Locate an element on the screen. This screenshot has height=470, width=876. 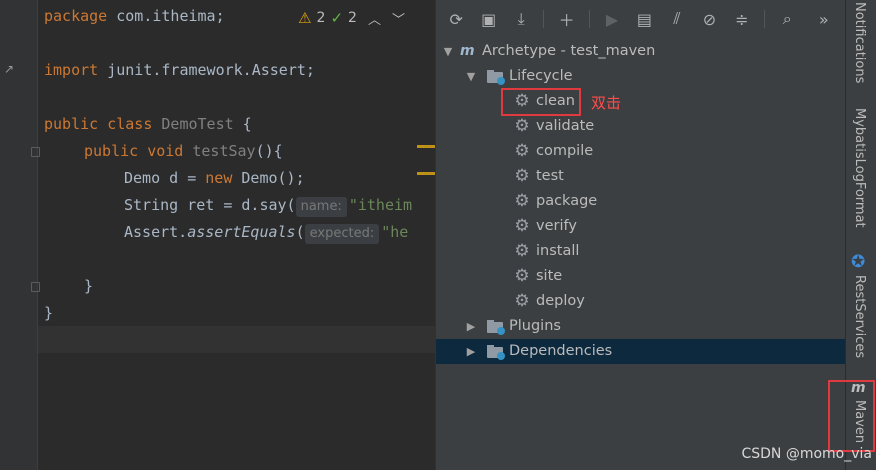
tree-plugins: ▶ Plugins is located at coordinates (655, 326).